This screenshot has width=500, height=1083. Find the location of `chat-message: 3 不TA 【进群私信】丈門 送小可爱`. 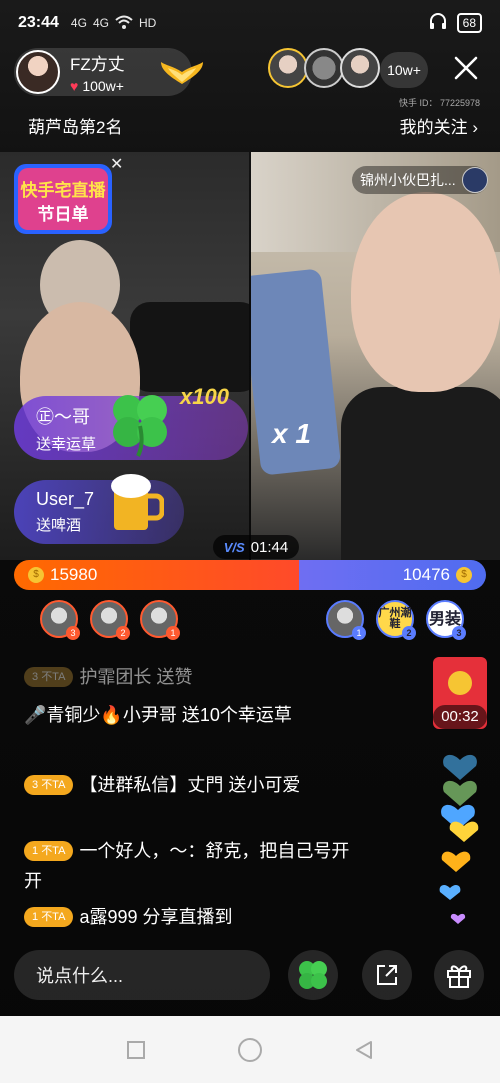

chat-message: 3 不TA 【进群私信】丈門 送小可爱 is located at coordinates (194, 785).